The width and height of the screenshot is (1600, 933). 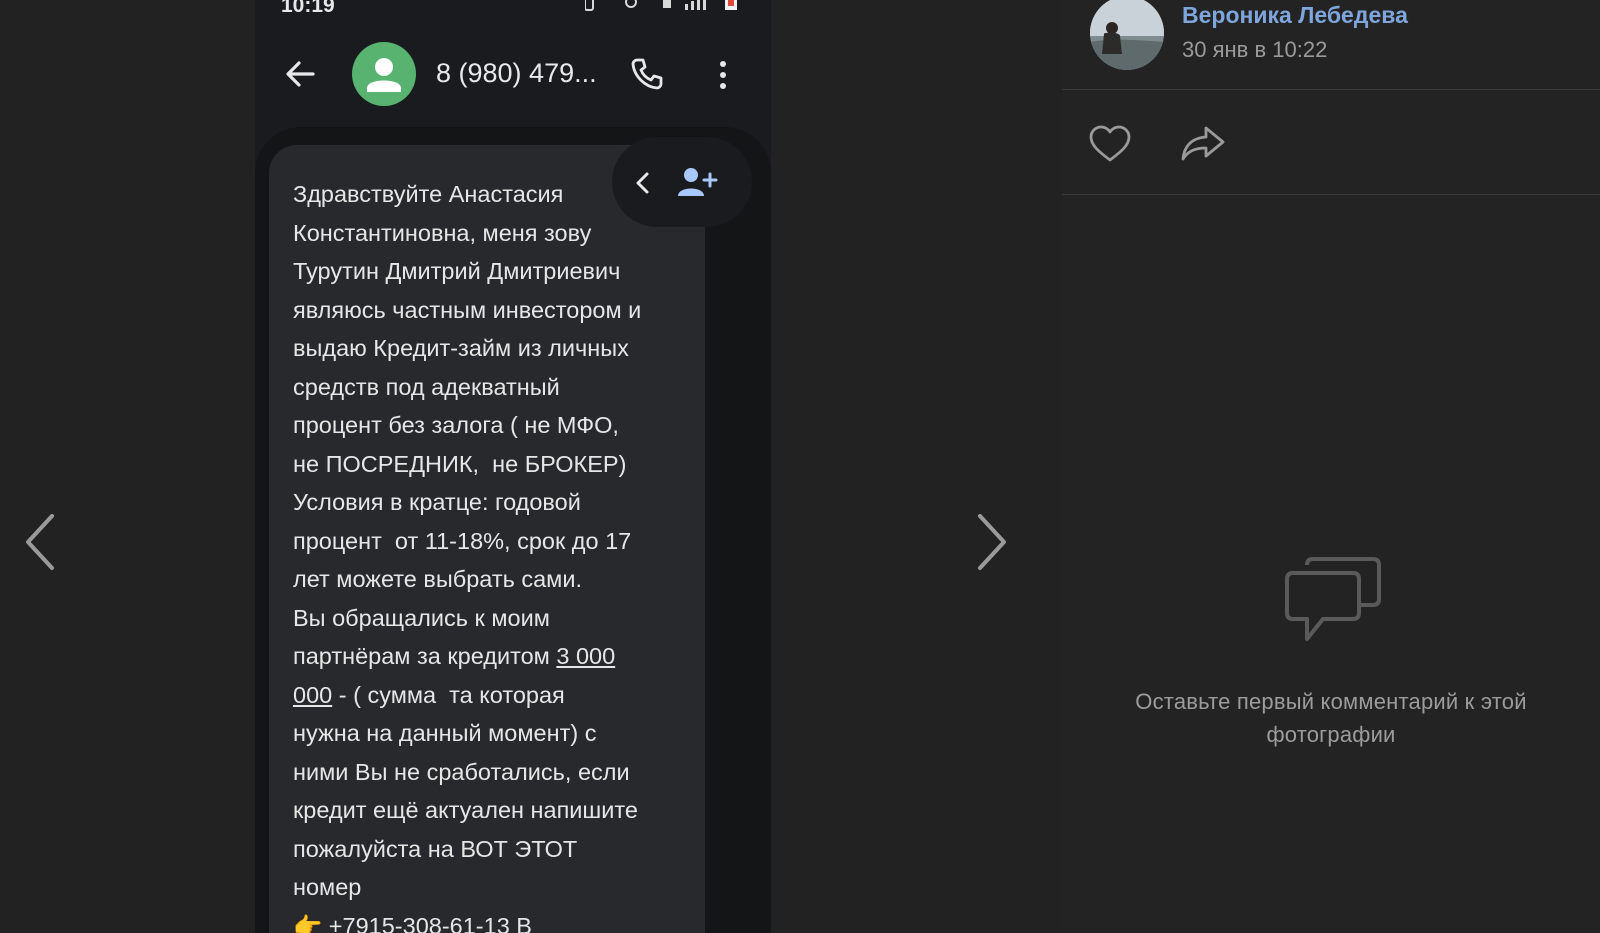 What do you see at coordinates (457, 271) in the screenshot?
I see `message-line: Турутин Дмитрий Дмитриевич` at bounding box center [457, 271].